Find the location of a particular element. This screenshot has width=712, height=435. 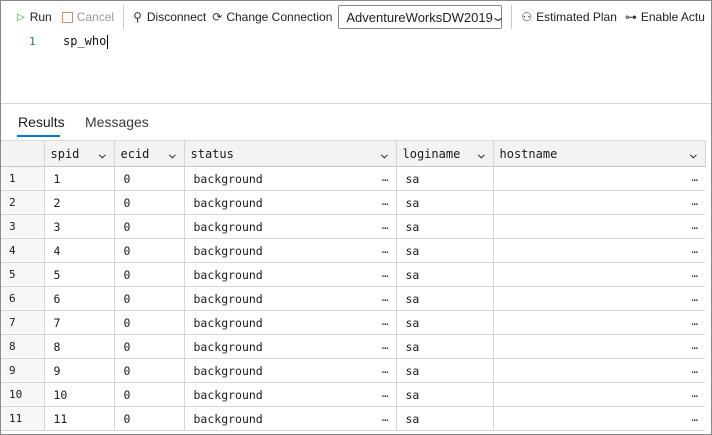

spid-cell: 10 is located at coordinates (79, 394).